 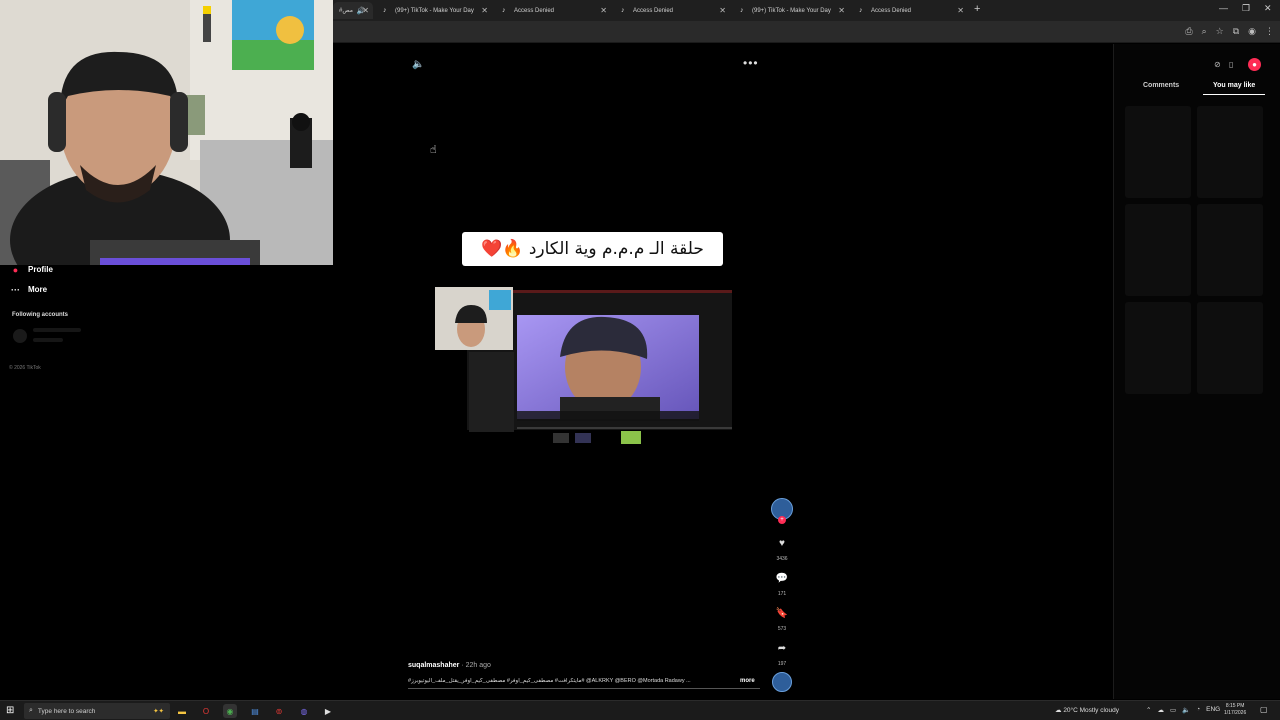 What do you see at coordinates (782, 543) in the screenshot?
I see `heart-icon: ♥` at bounding box center [782, 543].